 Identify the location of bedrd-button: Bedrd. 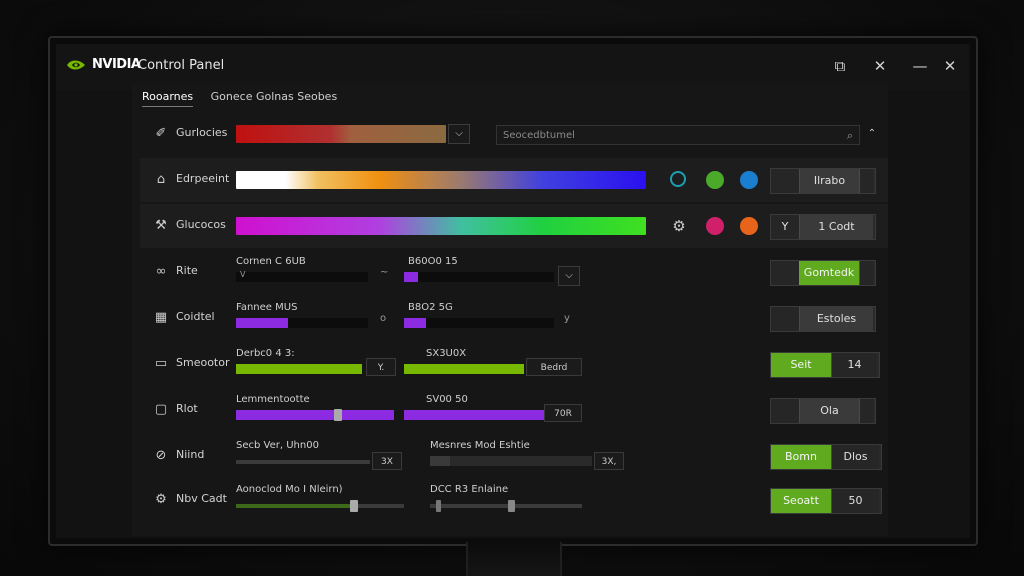
(554, 367).